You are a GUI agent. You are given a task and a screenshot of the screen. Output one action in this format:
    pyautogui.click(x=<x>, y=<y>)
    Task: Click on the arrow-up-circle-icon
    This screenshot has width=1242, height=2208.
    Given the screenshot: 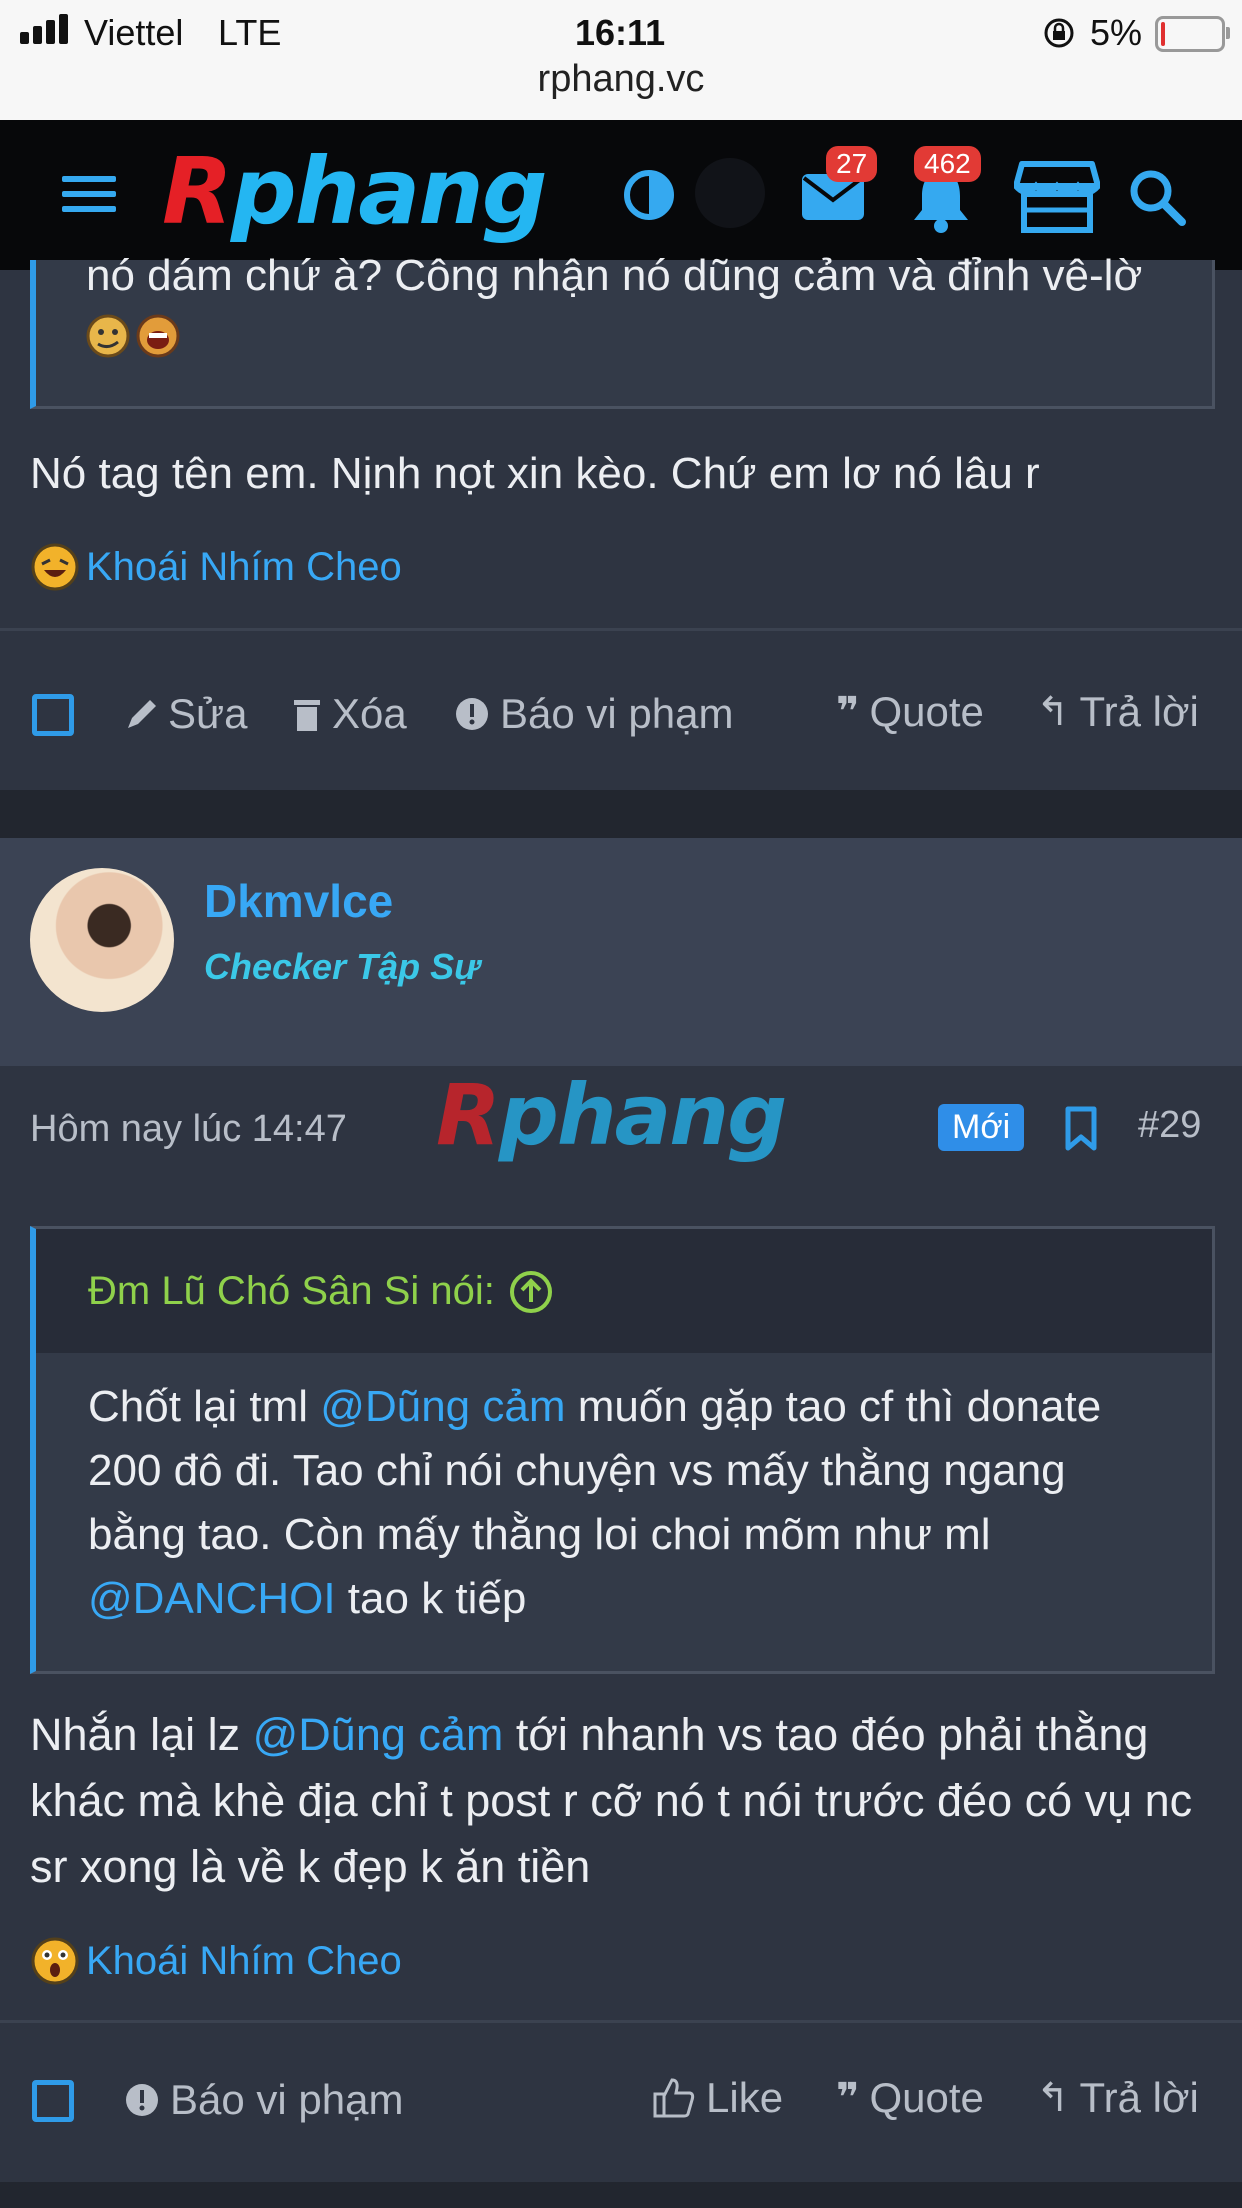 What is the action you would take?
    pyautogui.click(x=530, y=1291)
    